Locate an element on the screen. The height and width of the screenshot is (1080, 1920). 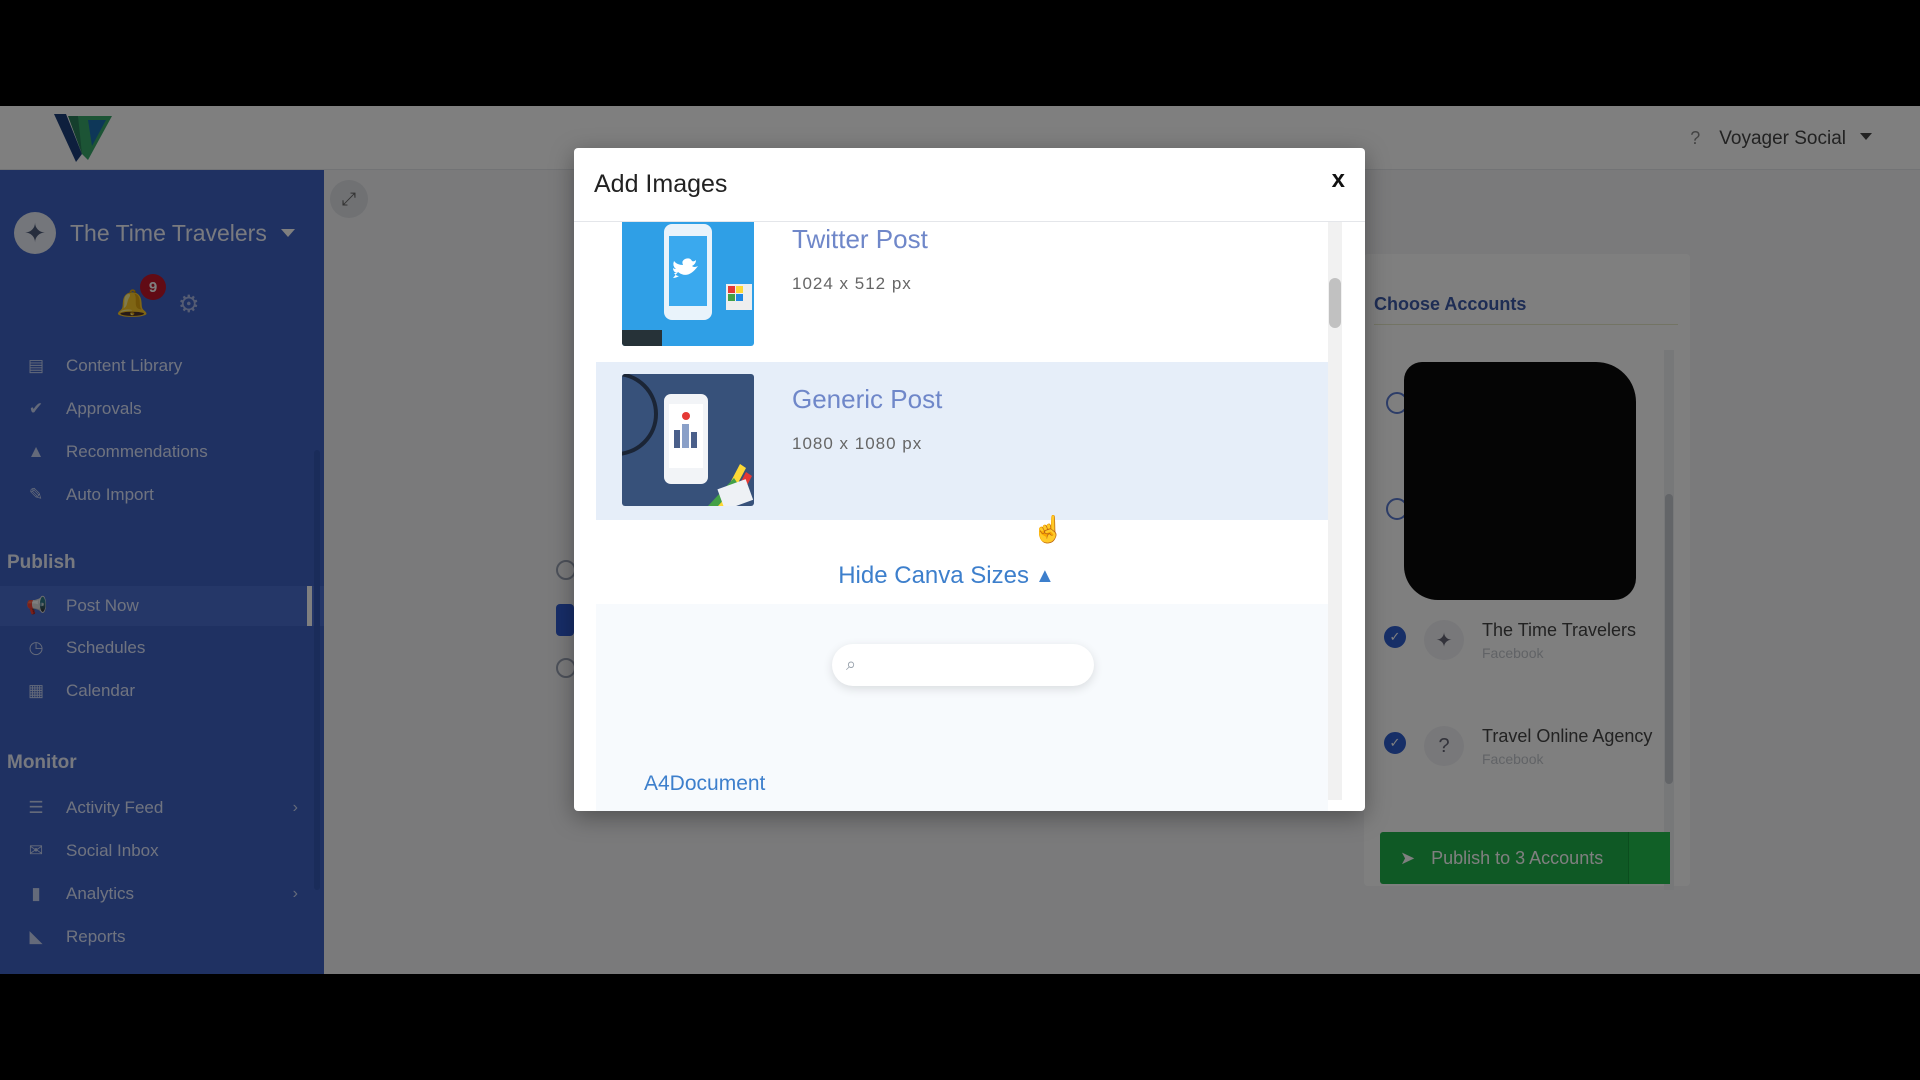
size-name: Twitter Post is located at coordinates (860, 239).